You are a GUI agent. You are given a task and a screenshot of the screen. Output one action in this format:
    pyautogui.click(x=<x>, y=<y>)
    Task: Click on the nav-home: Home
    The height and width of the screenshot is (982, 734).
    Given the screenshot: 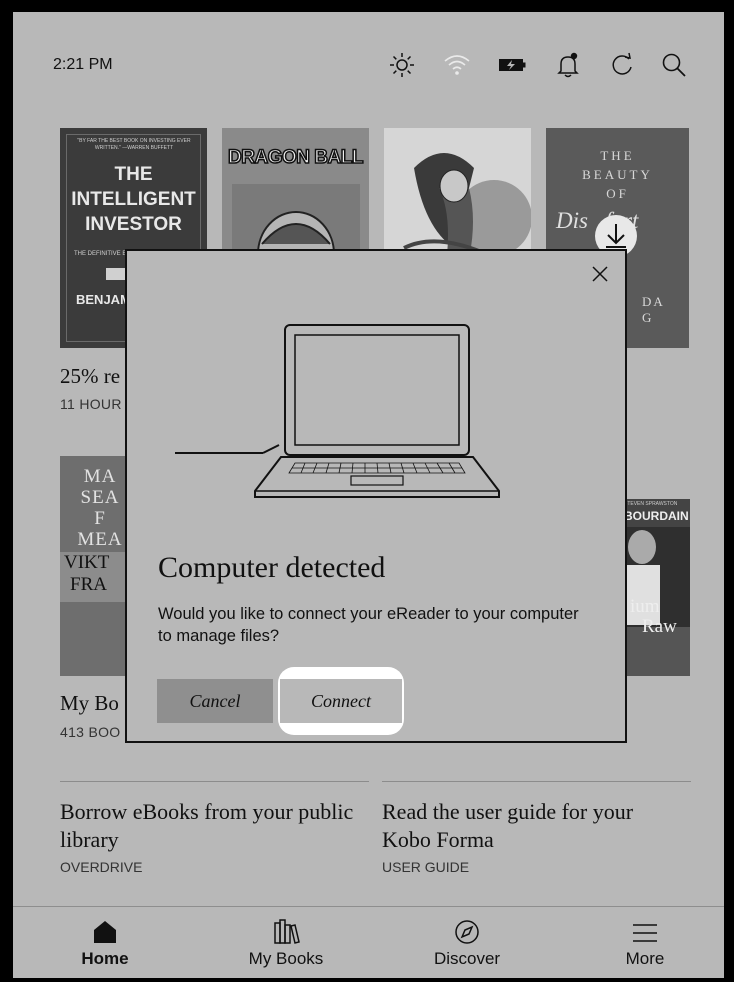 What is the action you would take?
    pyautogui.click(x=105, y=942)
    